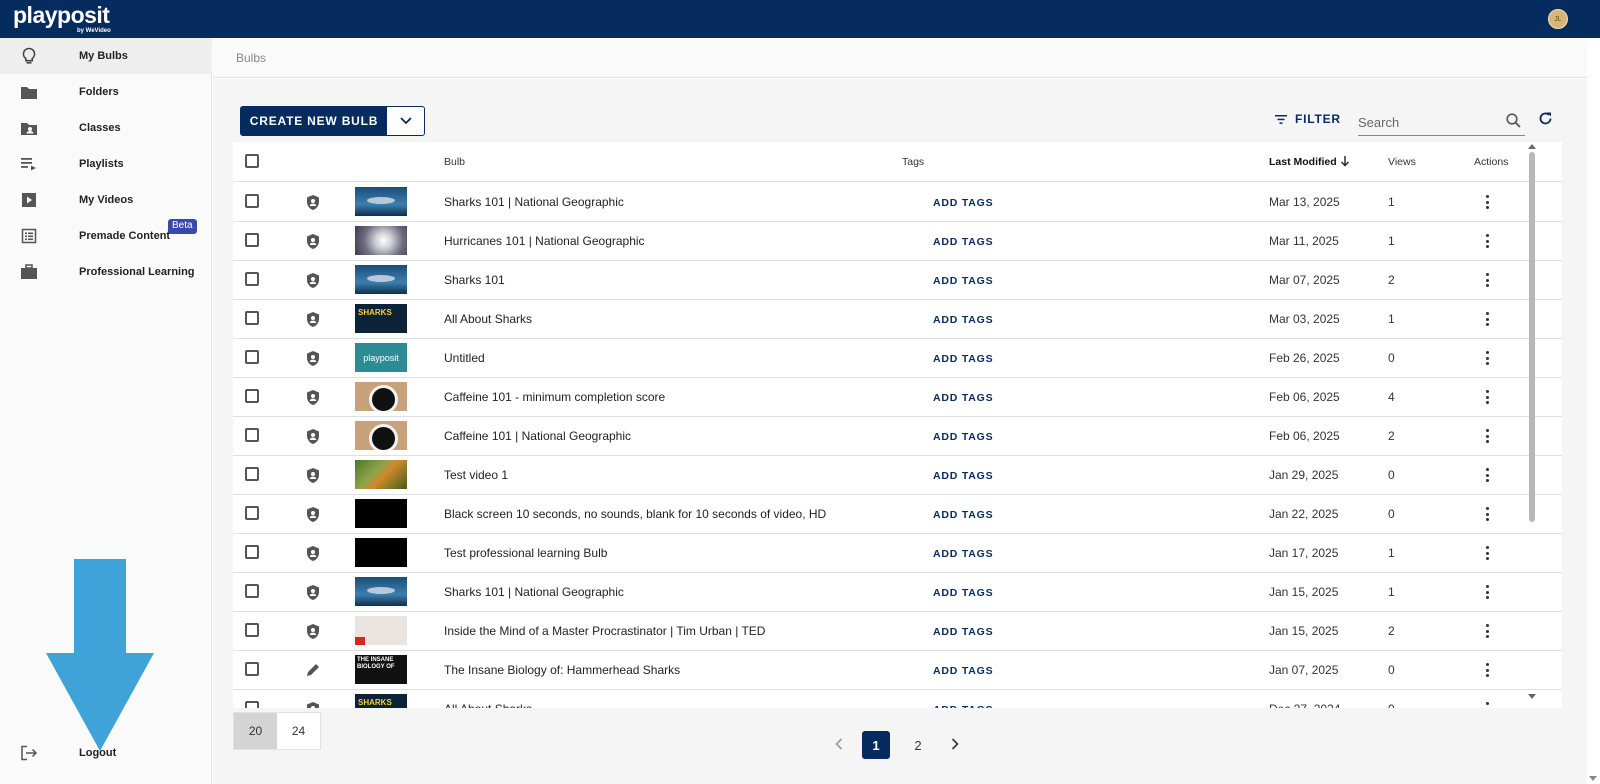 This screenshot has width=1600, height=784. What do you see at coordinates (298, 731) in the screenshot?
I see `page-size-24: 24` at bounding box center [298, 731].